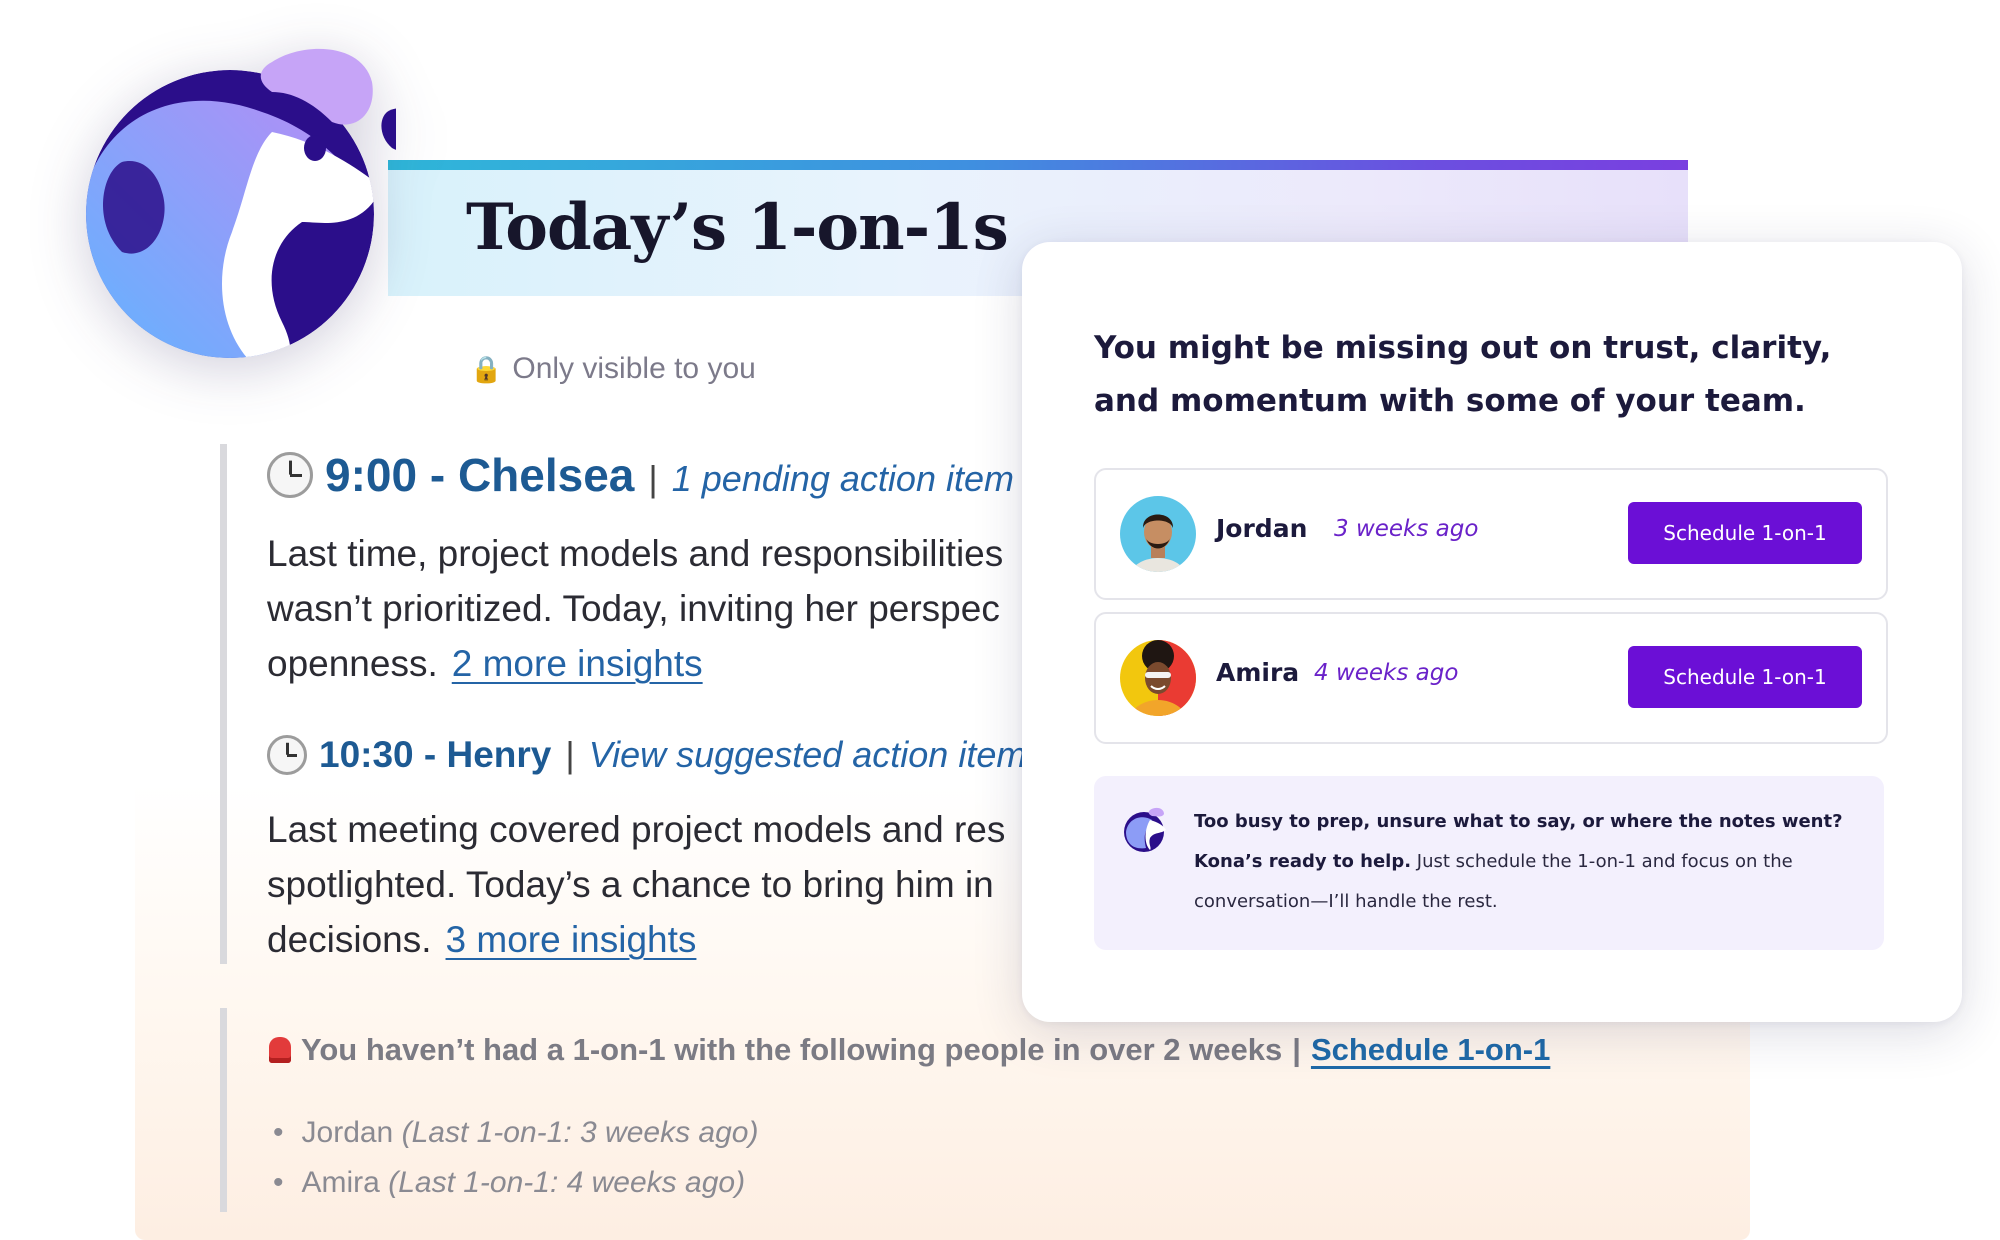 This screenshot has width=2000, height=1240. I want to click on last-meeting-ago: 3 weeks ago, so click(1406, 529).